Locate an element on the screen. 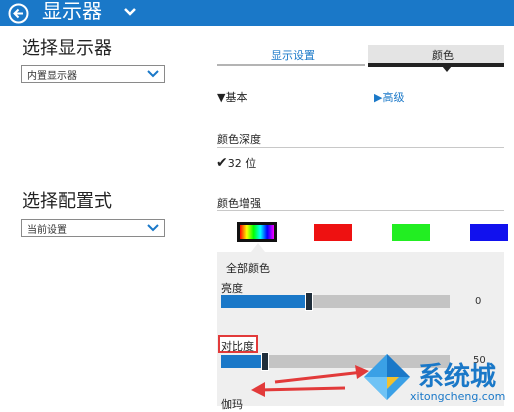 The height and width of the screenshot is (412, 514). profile-select-value: 当前设置 is located at coordinates (47, 230).